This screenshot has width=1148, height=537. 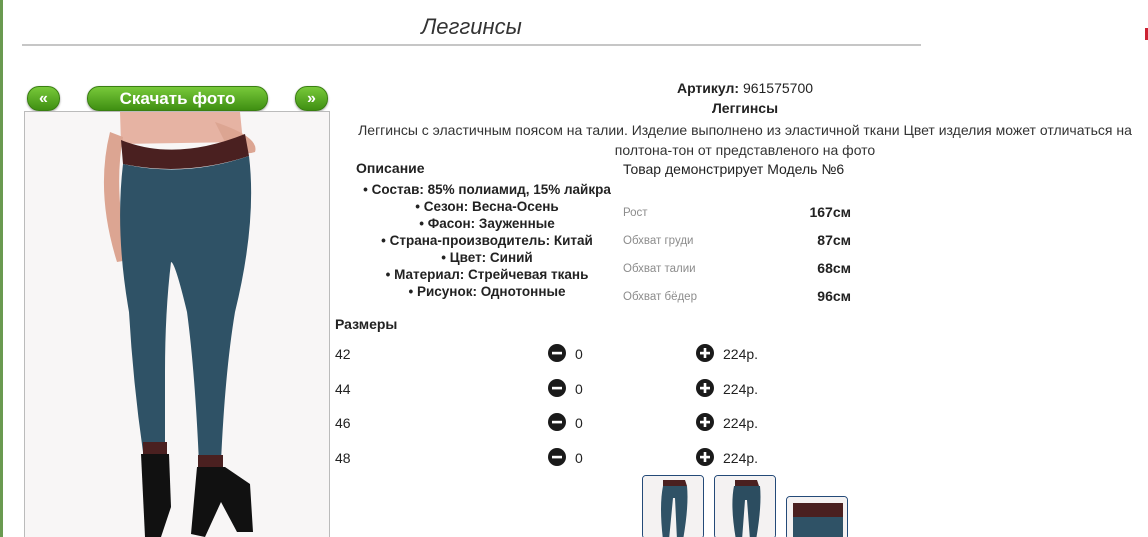 What do you see at coordinates (708, 88) in the screenshot?
I see `article-label: Артикул:` at bounding box center [708, 88].